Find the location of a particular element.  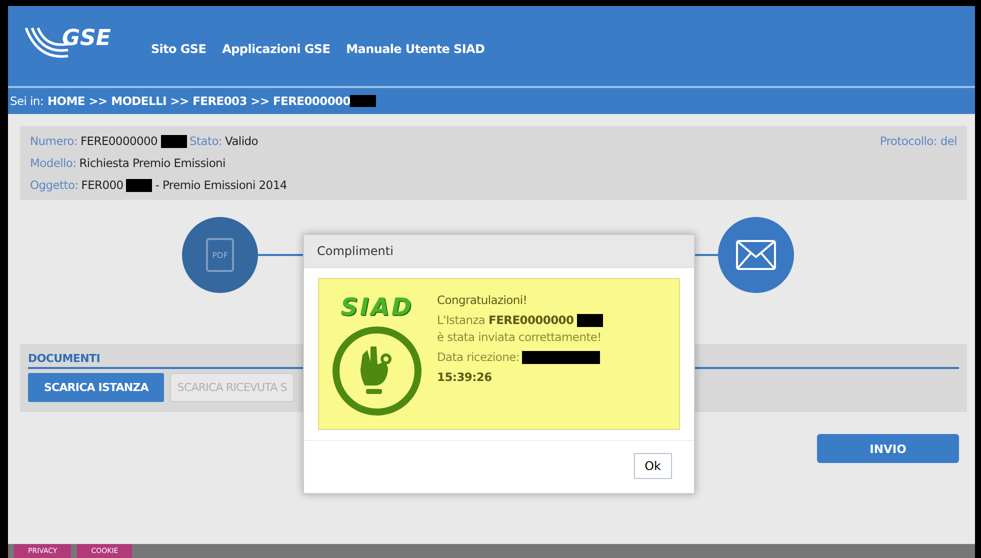

ok-hand-icon is located at coordinates (377, 371).